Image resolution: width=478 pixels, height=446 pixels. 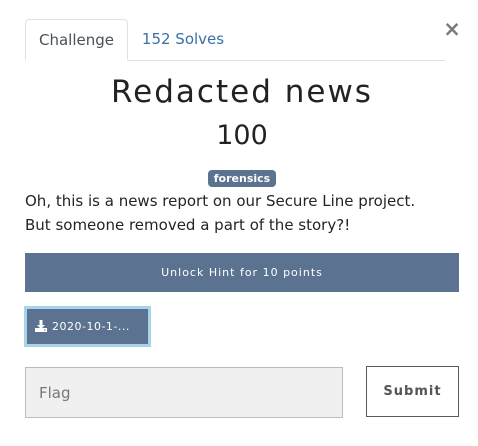 I want to click on challenge-points: 100, so click(x=242, y=135).